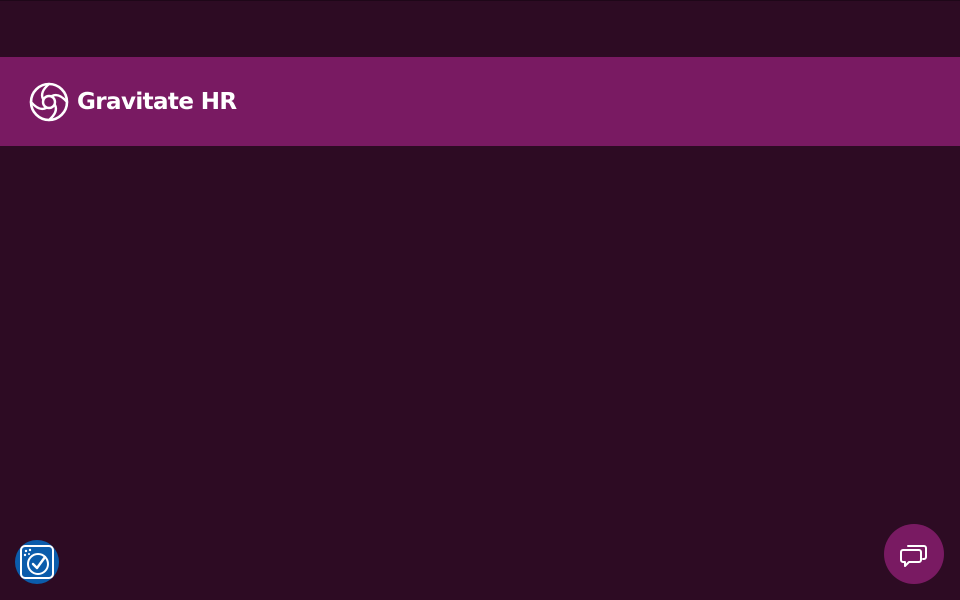  What do you see at coordinates (480, 101) in the screenshot?
I see `brand-header: Gravitate HR` at bounding box center [480, 101].